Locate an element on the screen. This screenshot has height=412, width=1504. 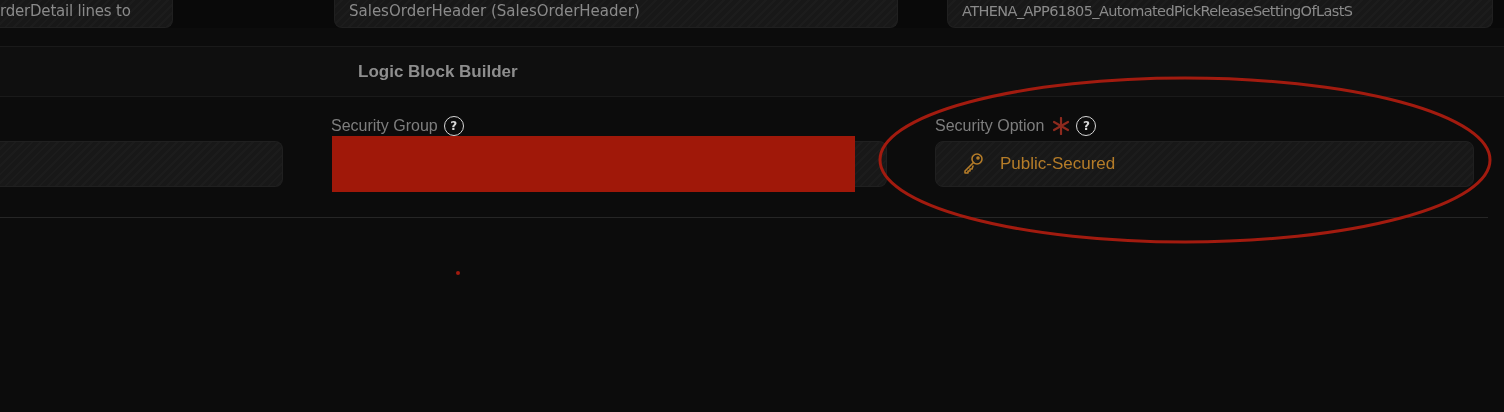
text-field: rderDetail lines to is located at coordinates (86, 14).